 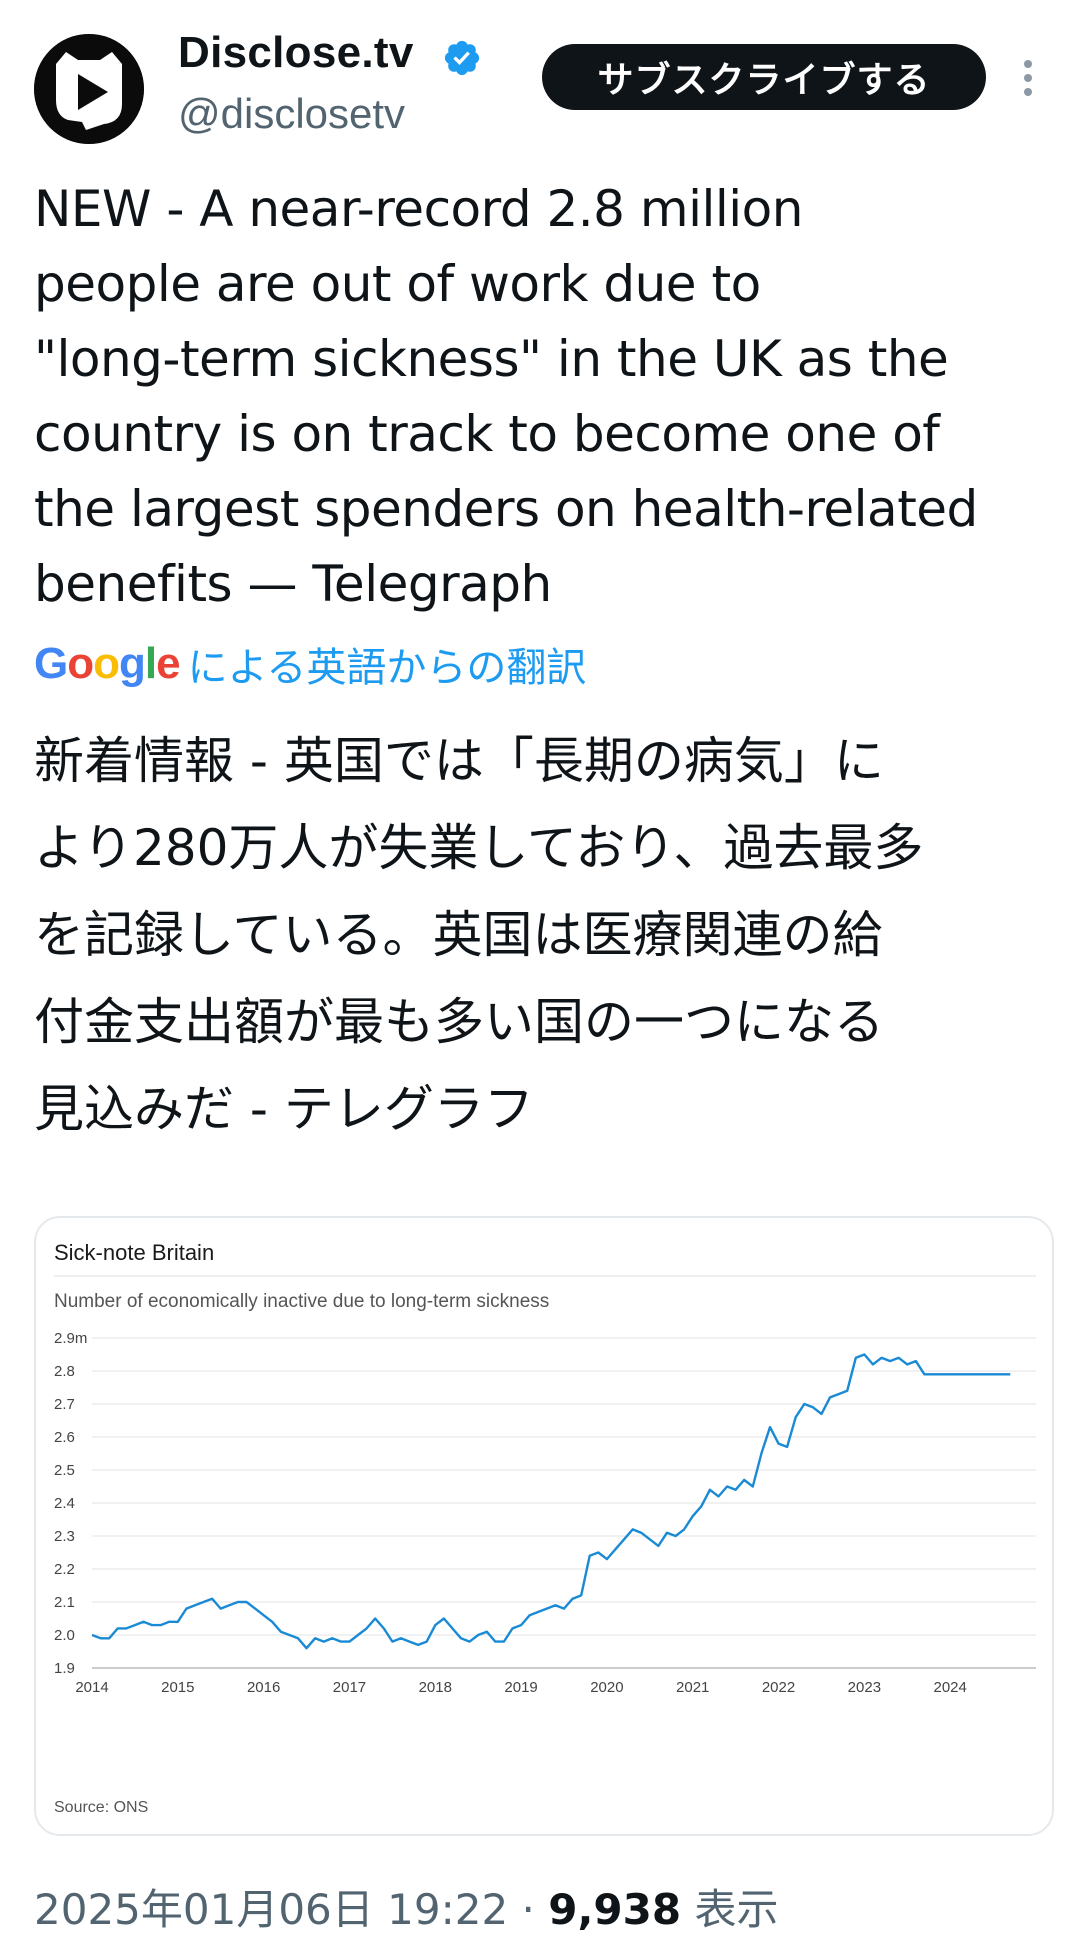 I want to click on tweet-footer: 2025年01月06日 19:22 · 9,938 表示, so click(x=406, y=1906).